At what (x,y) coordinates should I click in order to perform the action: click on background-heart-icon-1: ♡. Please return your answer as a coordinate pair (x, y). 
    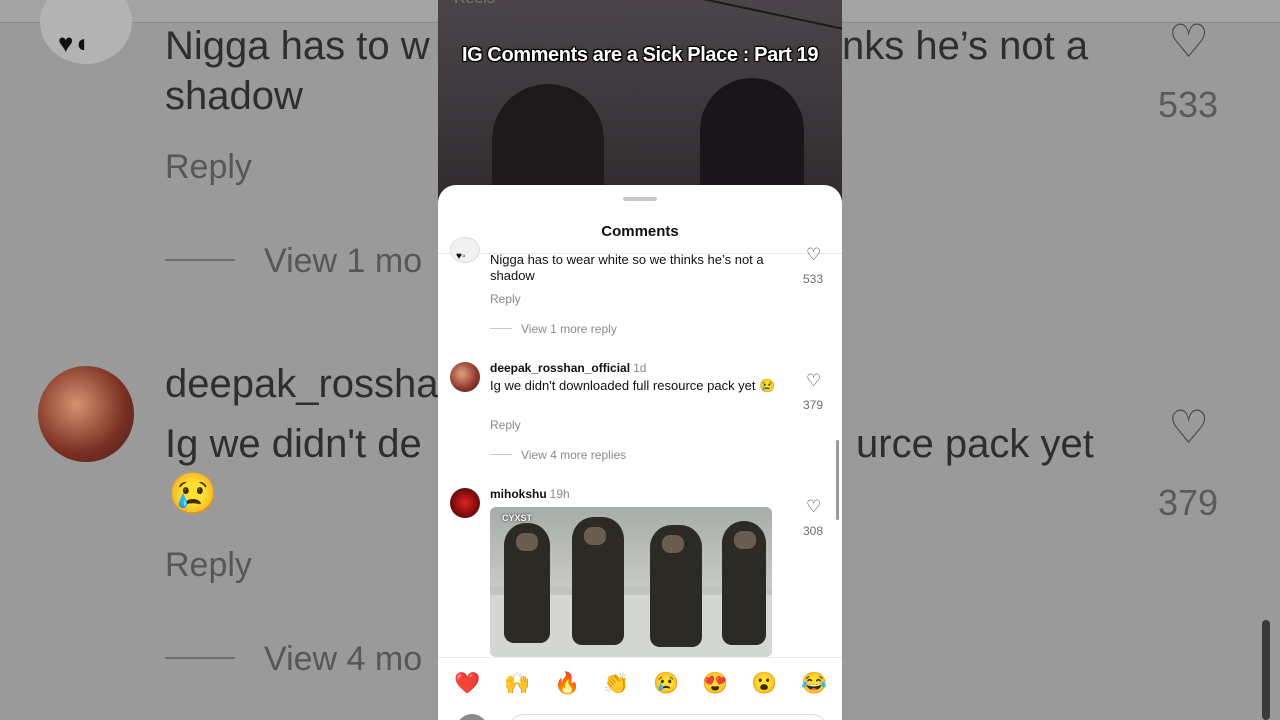
    Looking at the image, I should click on (1189, 41).